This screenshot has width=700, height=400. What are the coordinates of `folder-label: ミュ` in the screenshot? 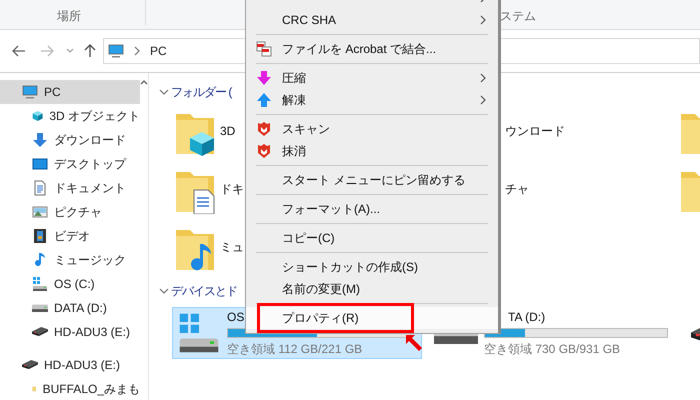 It's located at (232, 247).